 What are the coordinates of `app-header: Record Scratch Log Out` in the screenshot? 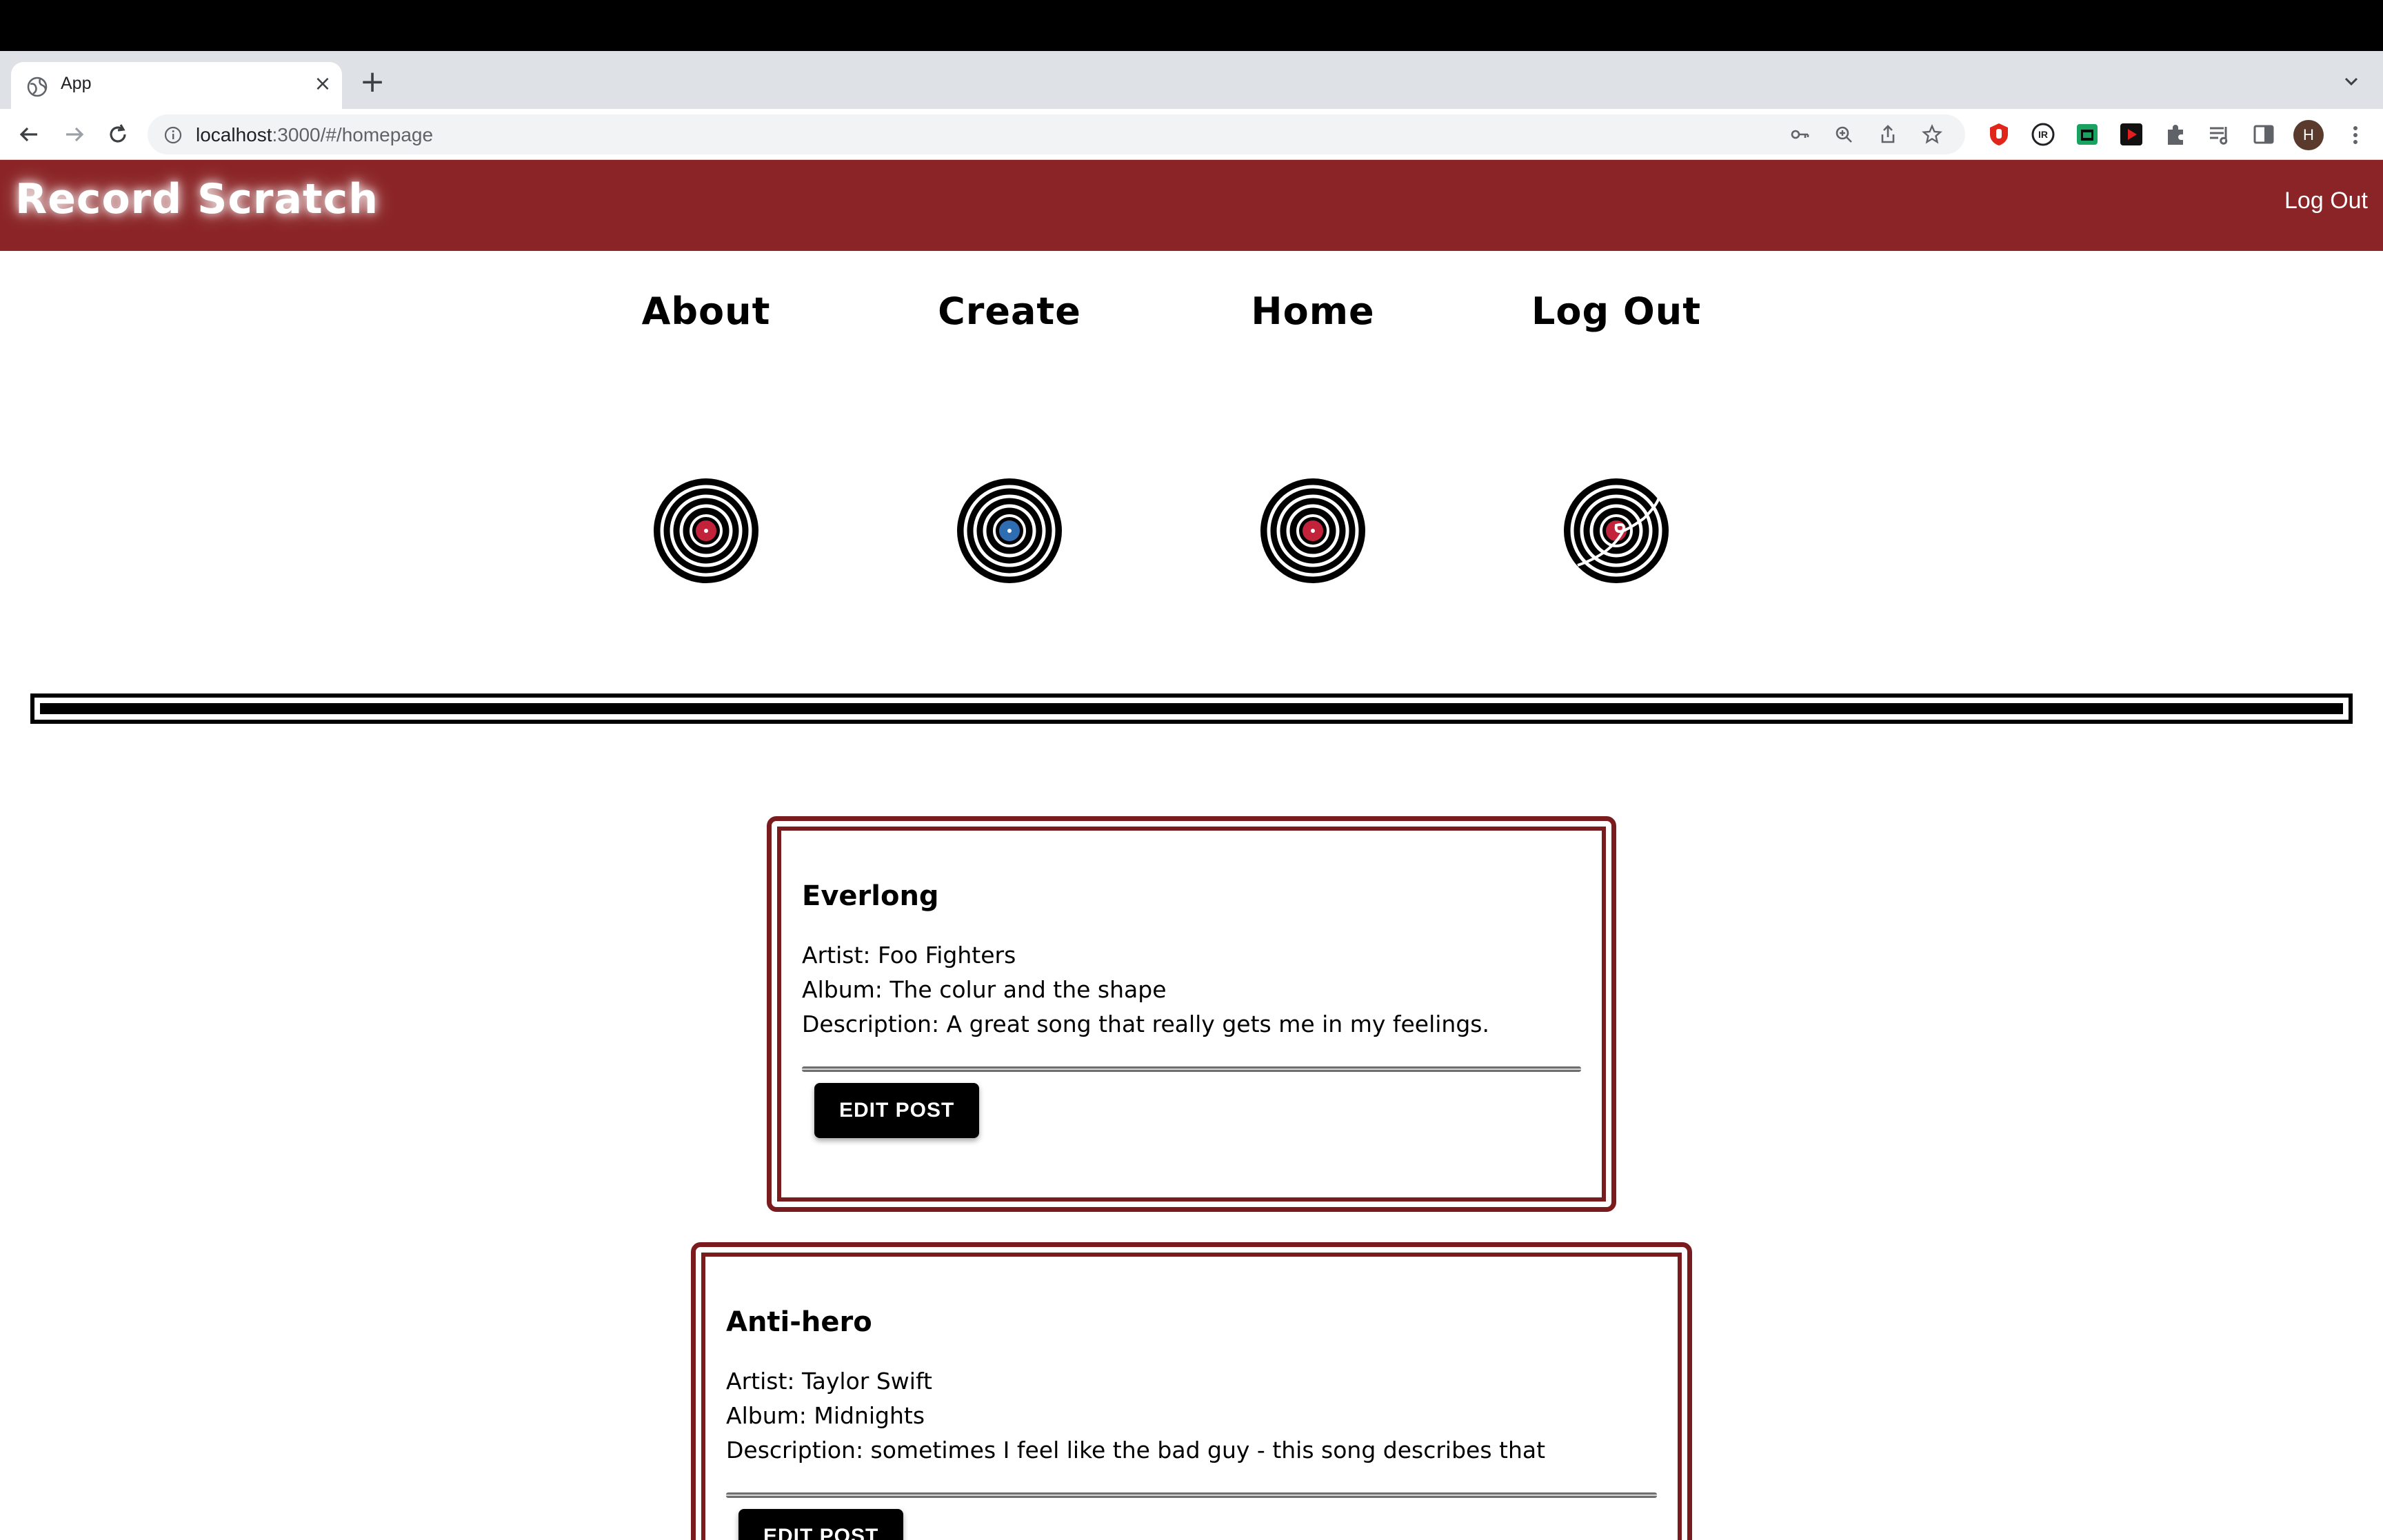 It's located at (1191, 206).